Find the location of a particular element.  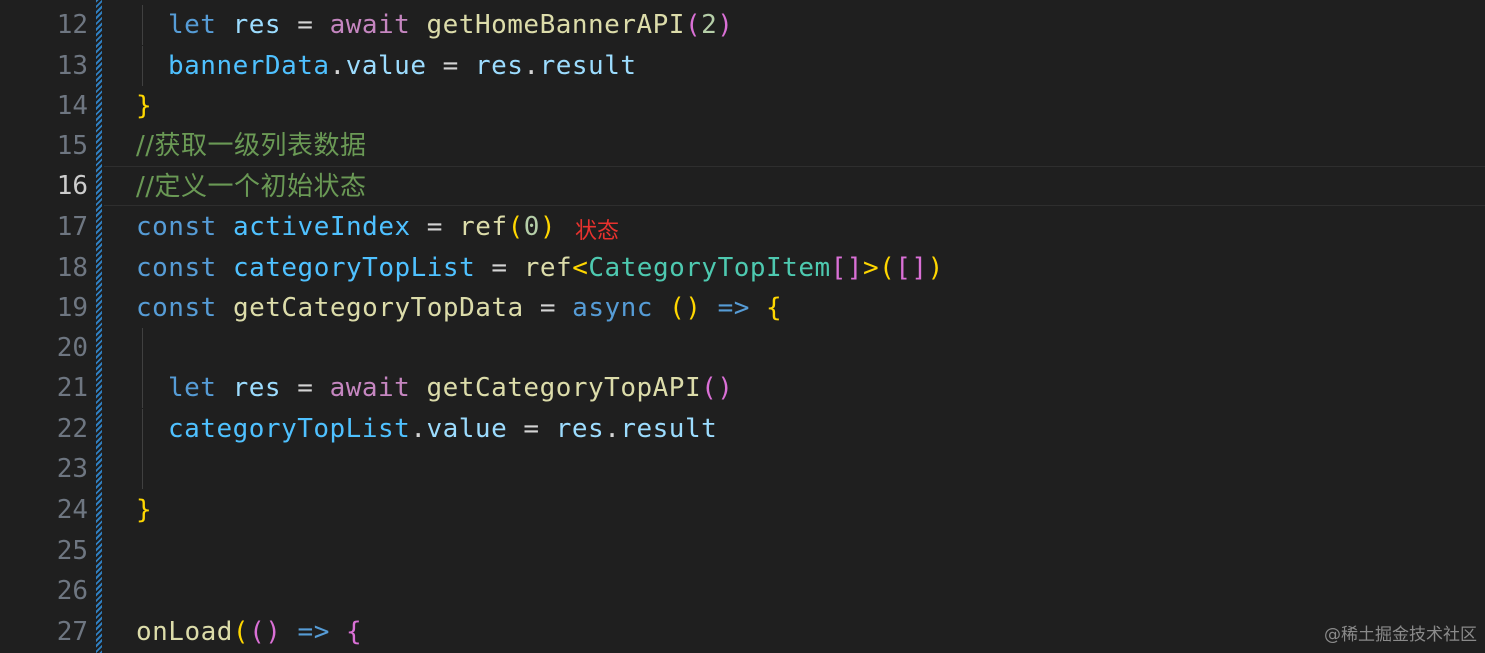

code-line: 13 bannerData.value = res.result is located at coordinates (742, 66).